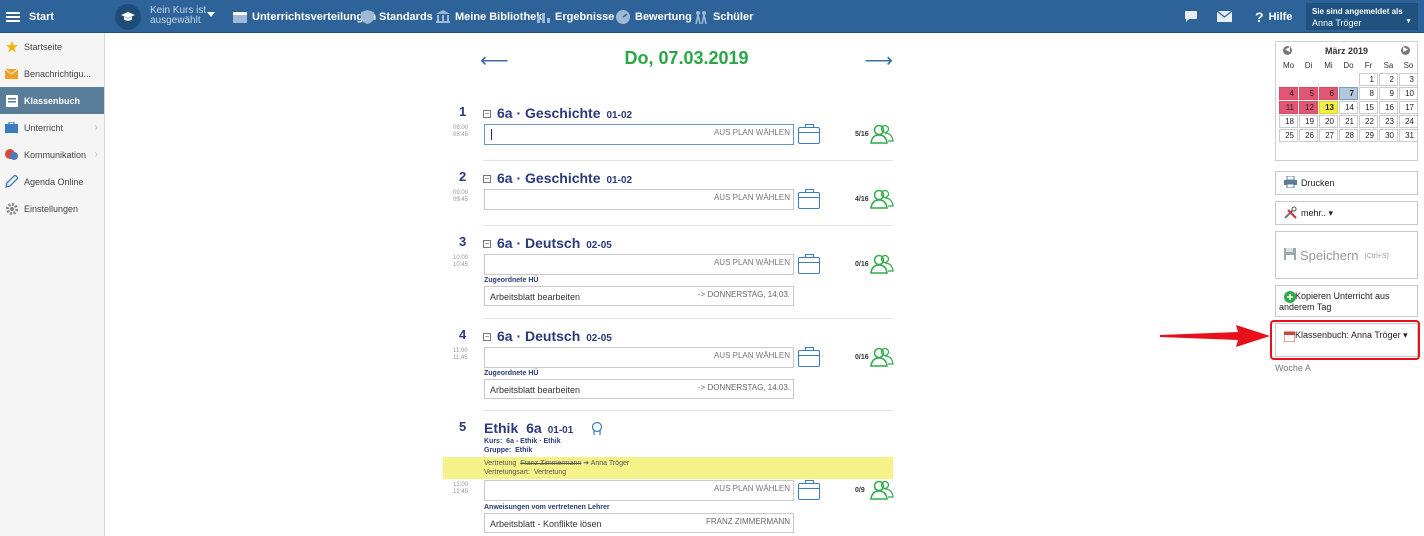 The width and height of the screenshot is (1424, 536). What do you see at coordinates (1408, 135) in the screenshot?
I see `calendar-day: 31` at bounding box center [1408, 135].